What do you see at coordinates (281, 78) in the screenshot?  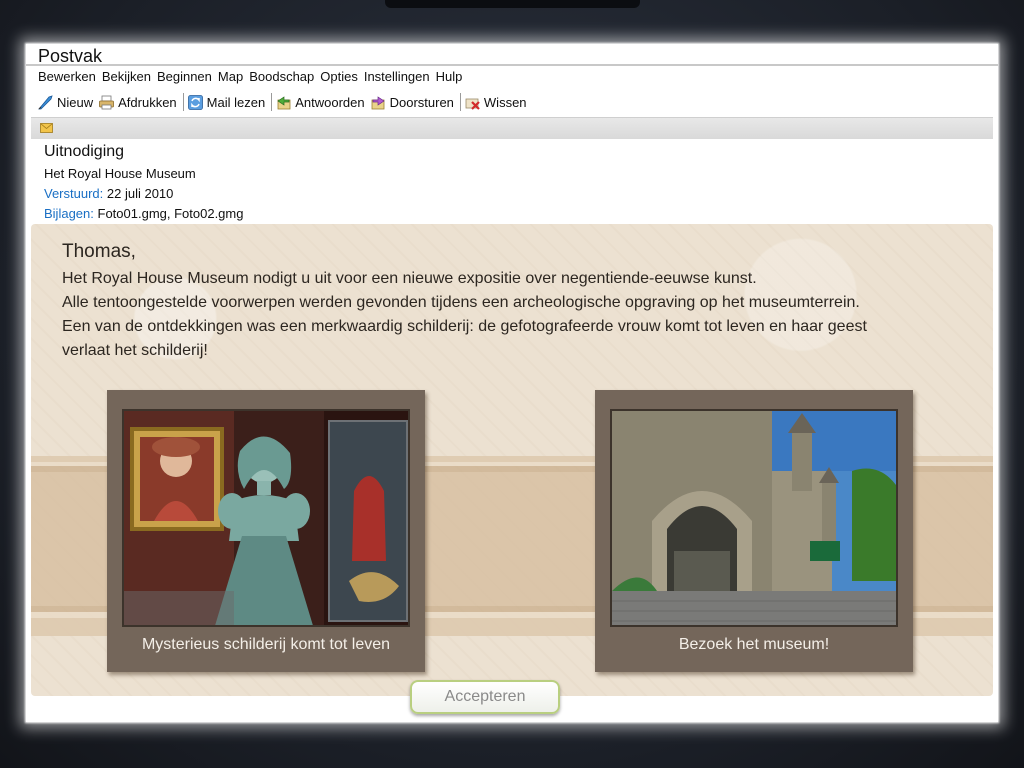 I see `menu-item-boodschap: Boodschap` at bounding box center [281, 78].